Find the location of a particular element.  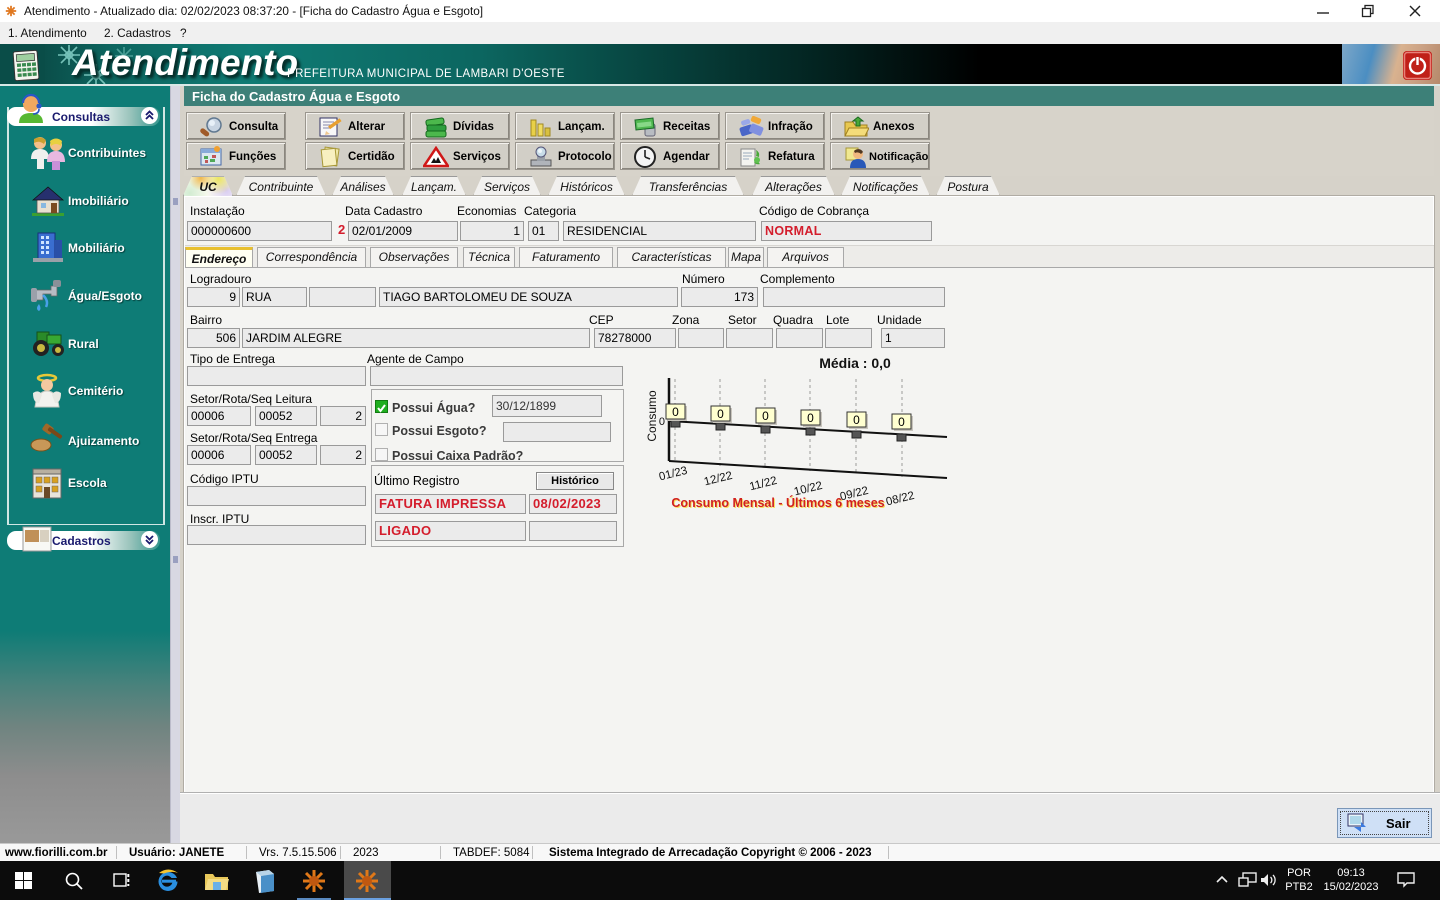

svg-text: 01/23 is located at coordinates (673, 474).